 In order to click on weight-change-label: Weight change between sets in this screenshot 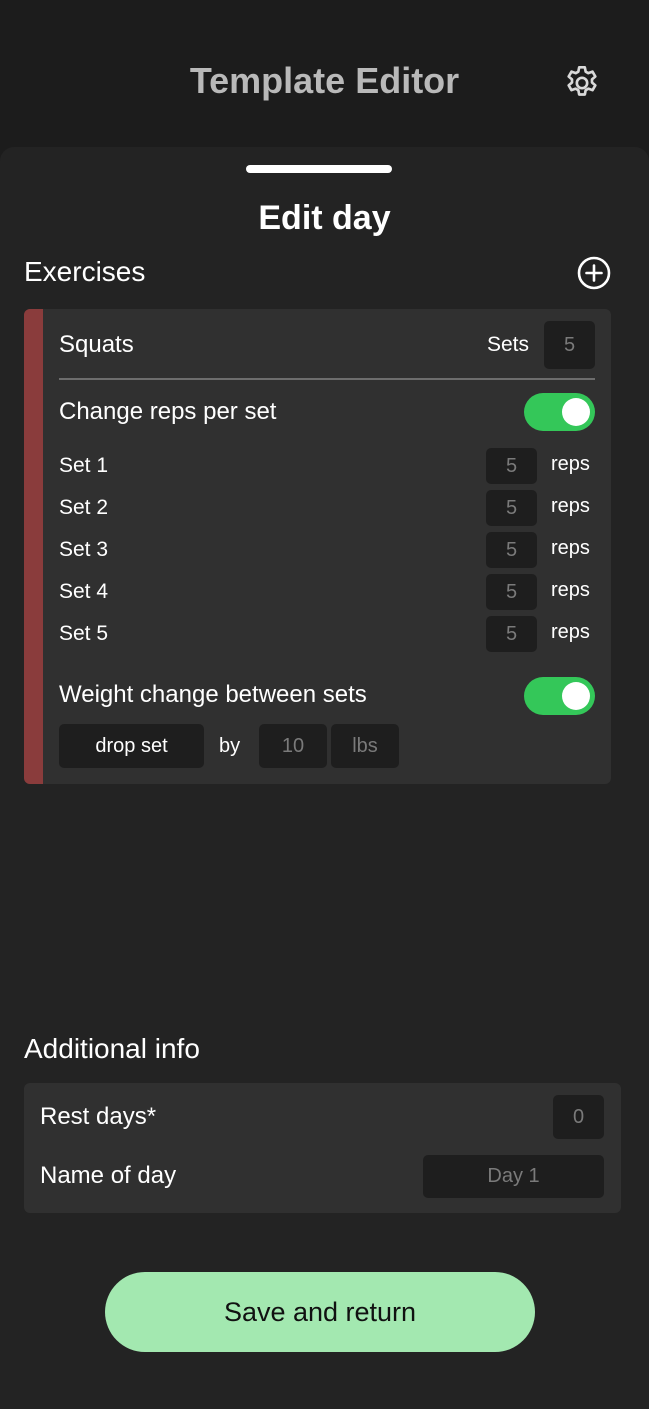, I will do `click(213, 694)`.